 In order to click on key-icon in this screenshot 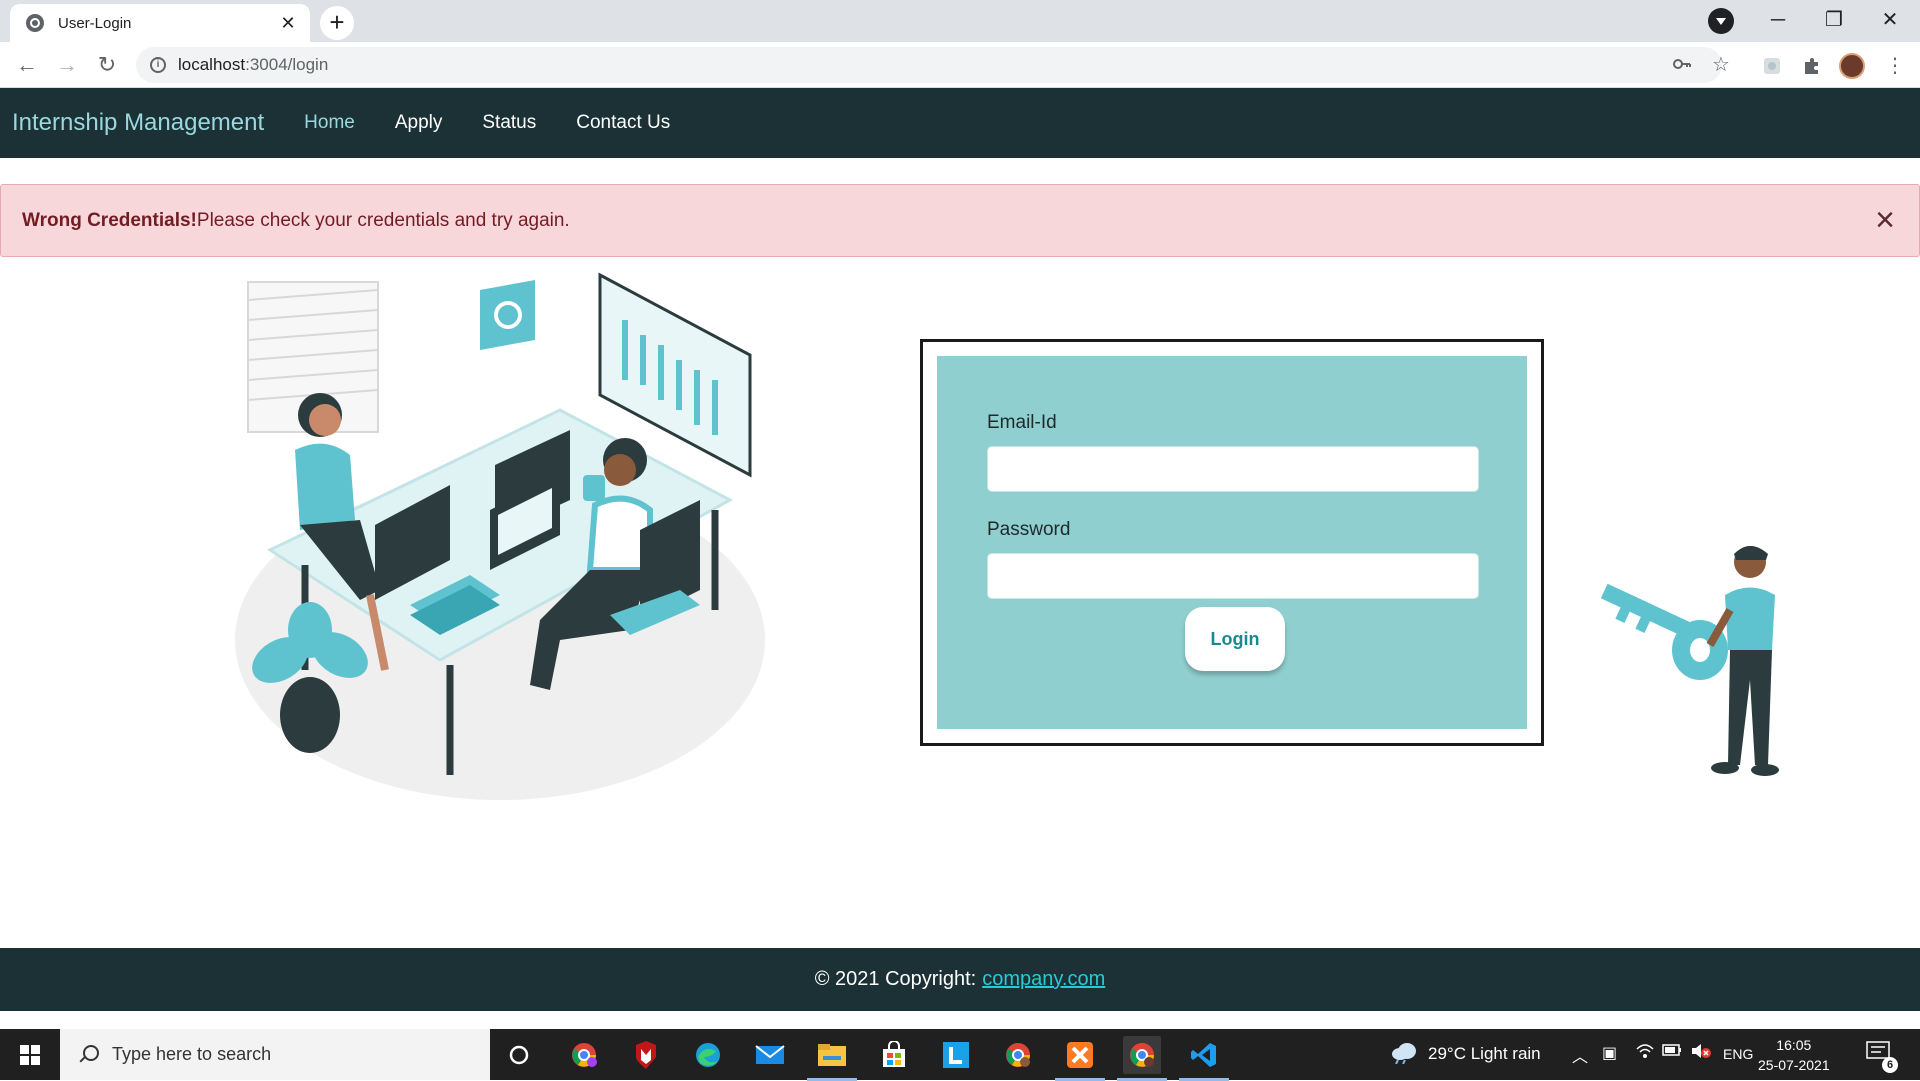, I will do `click(1682, 67)`.